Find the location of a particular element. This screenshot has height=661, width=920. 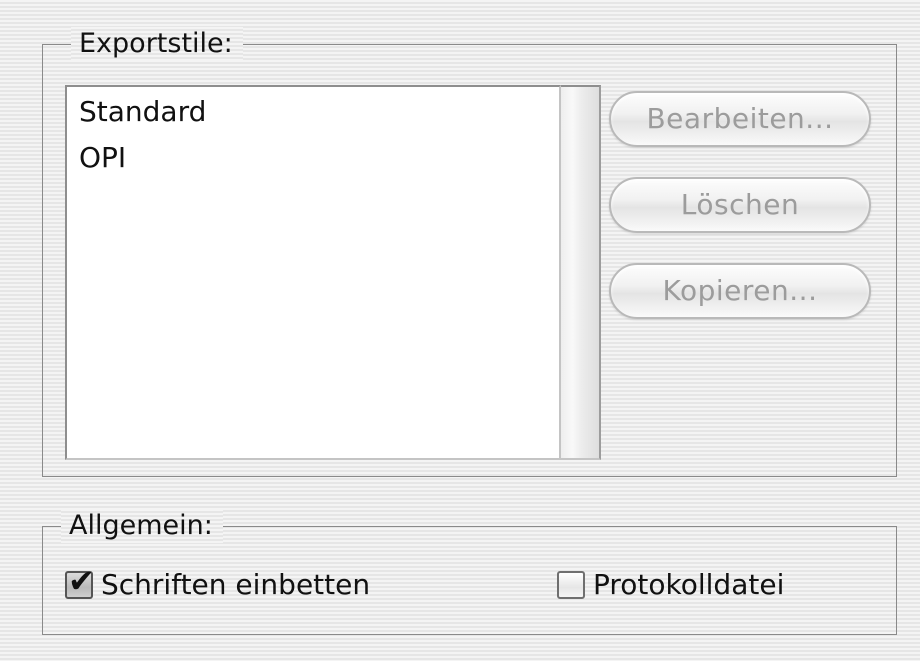

list-item: Standard is located at coordinates (313, 112).